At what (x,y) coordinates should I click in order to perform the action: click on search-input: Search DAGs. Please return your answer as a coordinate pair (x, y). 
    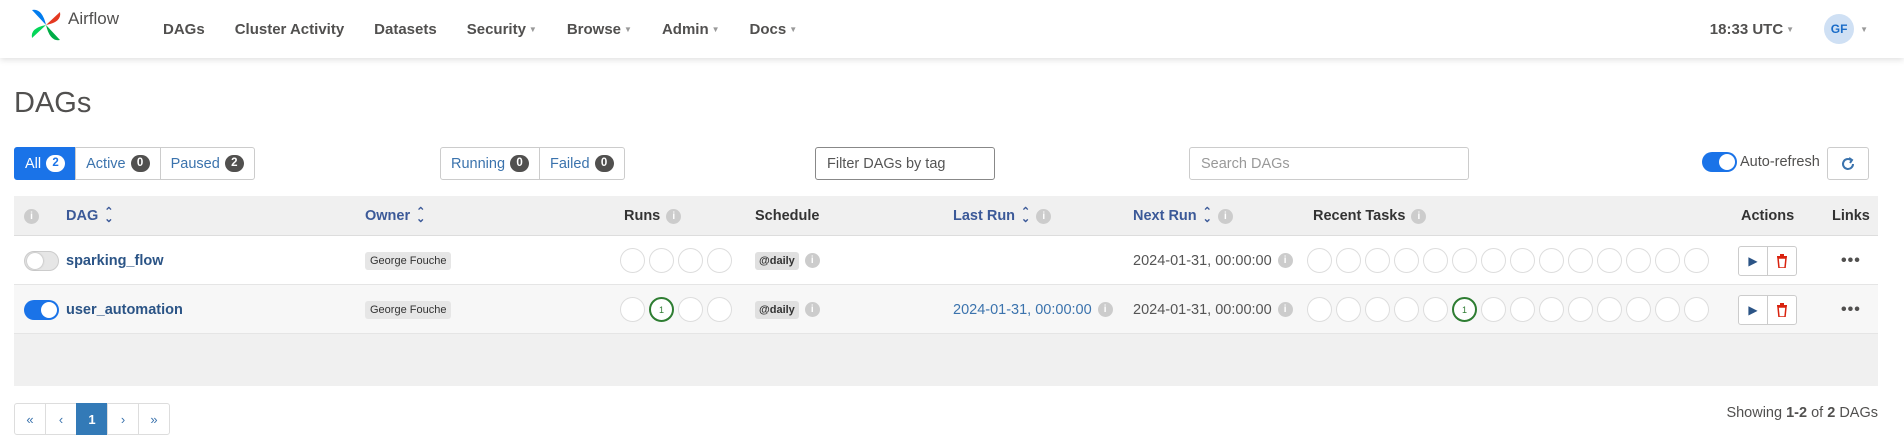
    Looking at the image, I should click on (1329, 163).